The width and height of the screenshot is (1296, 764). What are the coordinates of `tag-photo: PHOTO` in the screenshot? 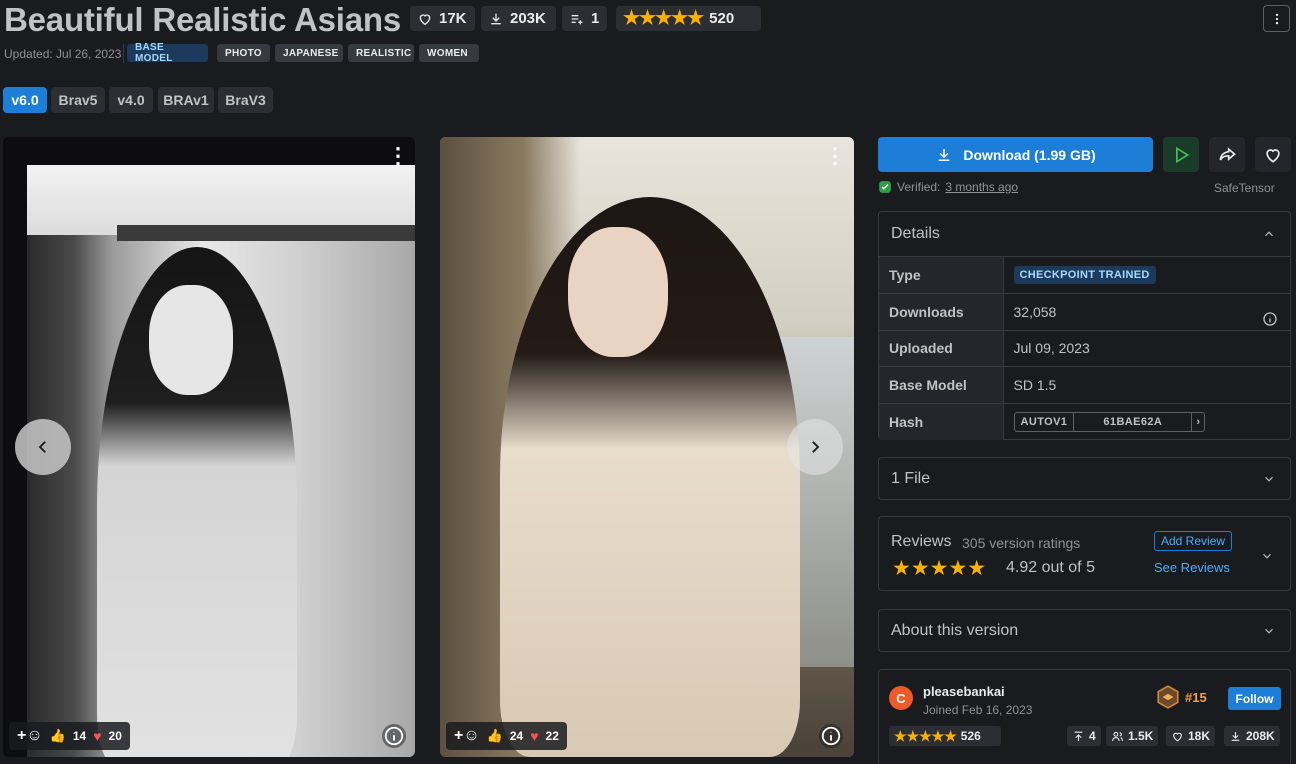 It's located at (243, 53).